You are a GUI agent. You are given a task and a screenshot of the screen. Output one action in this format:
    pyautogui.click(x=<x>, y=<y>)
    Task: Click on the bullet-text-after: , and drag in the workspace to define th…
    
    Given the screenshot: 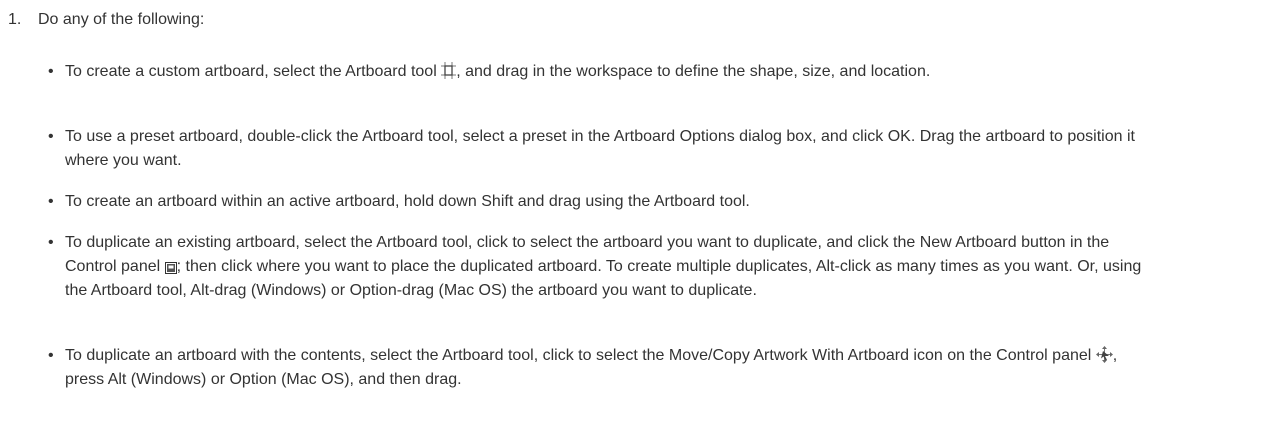 What is the action you would take?
    pyautogui.click(x=693, y=71)
    